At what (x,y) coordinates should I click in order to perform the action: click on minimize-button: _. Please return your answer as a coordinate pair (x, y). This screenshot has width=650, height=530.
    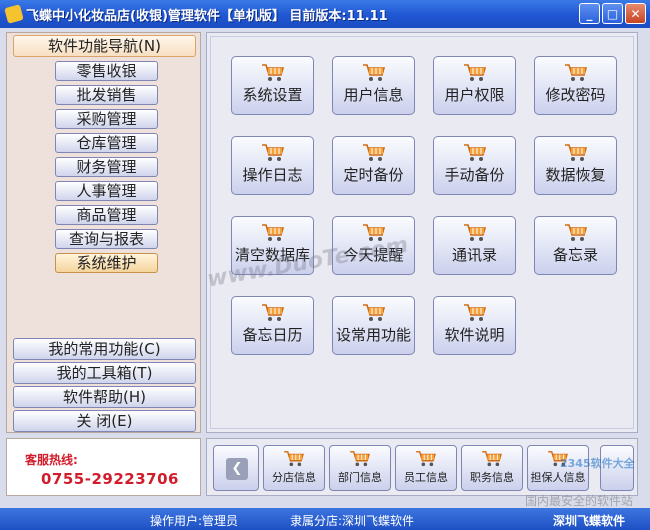
    Looking at the image, I should click on (589, 13).